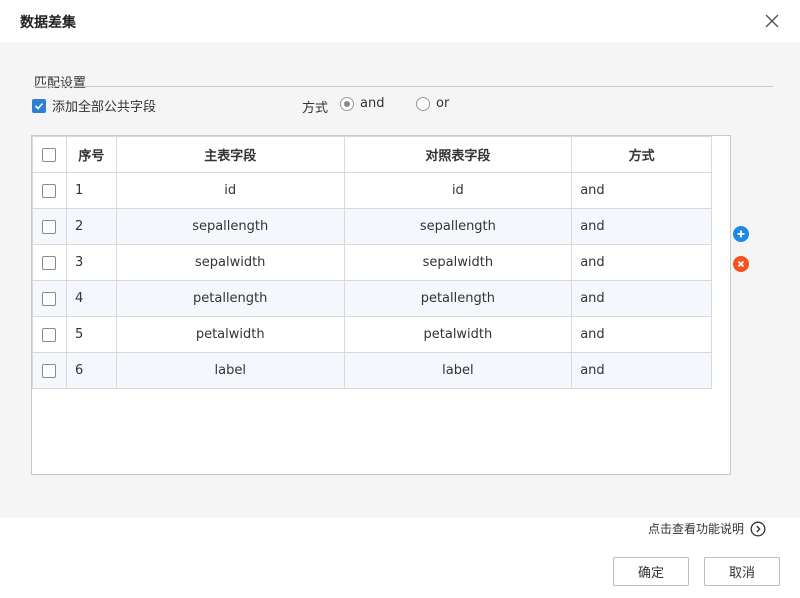 The height and width of the screenshot is (598, 800). What do you see at coordinates (458, 190) in the screenshot?
I see `row-ref-field: id` at bounding box center [458, 190].